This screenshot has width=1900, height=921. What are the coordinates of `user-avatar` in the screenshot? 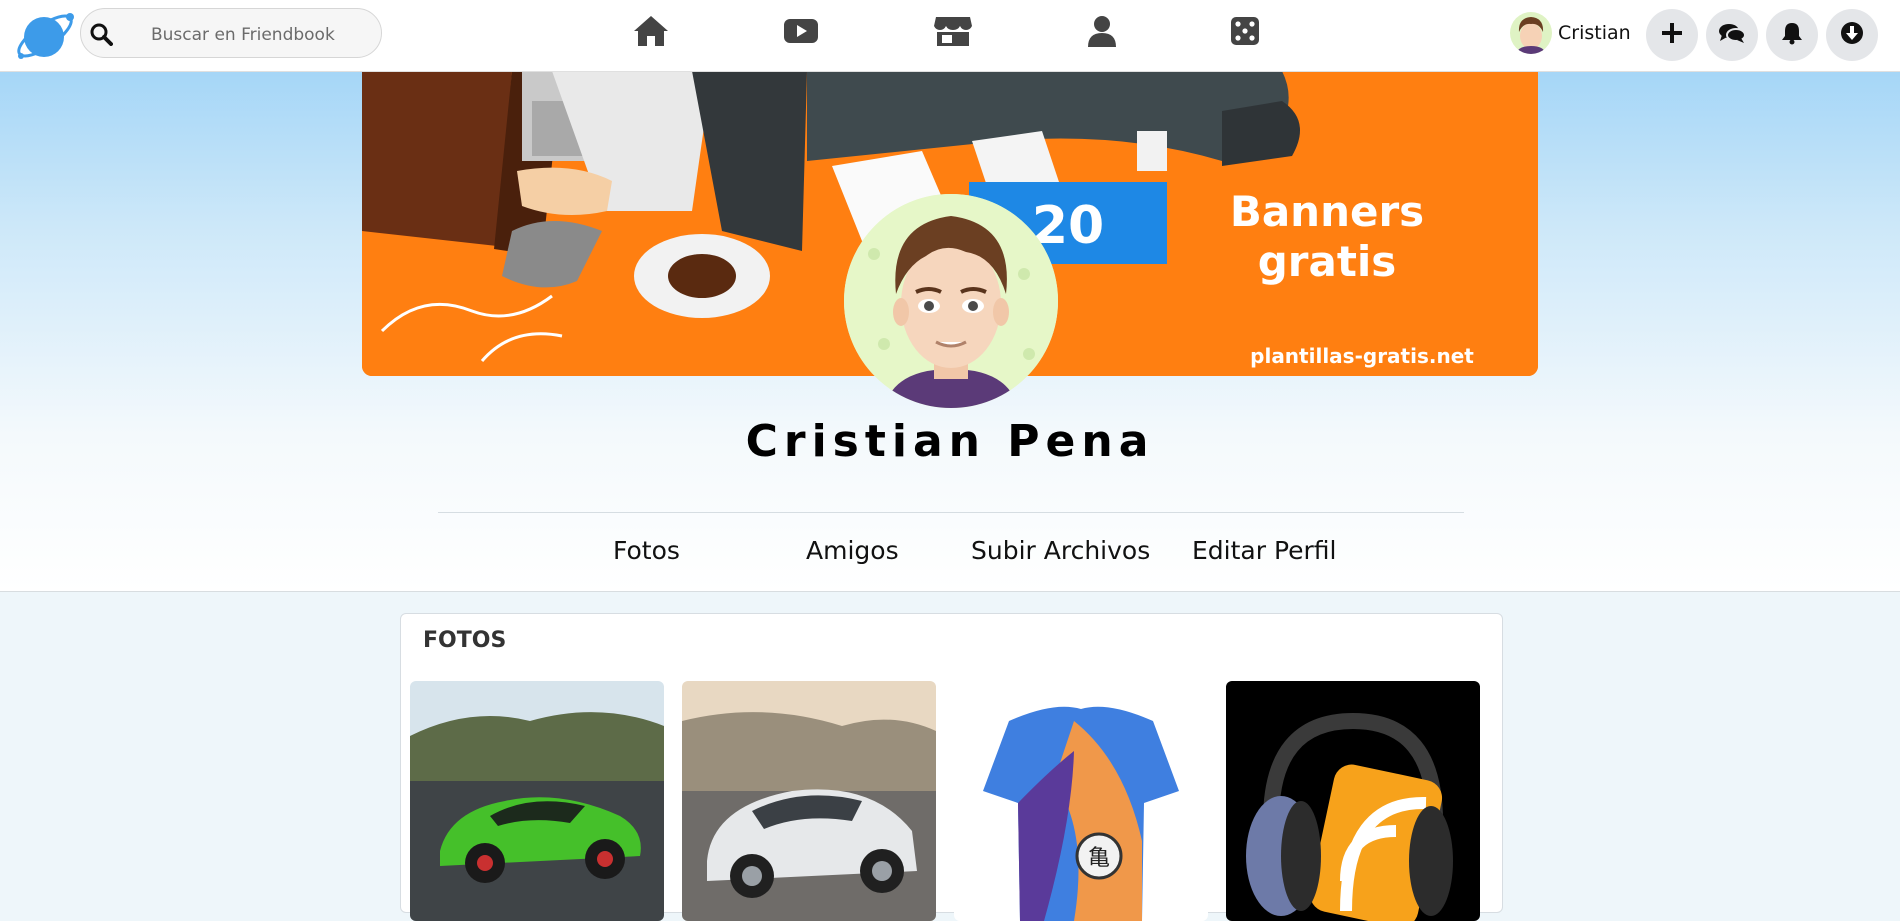 It's located at (1531, 33).